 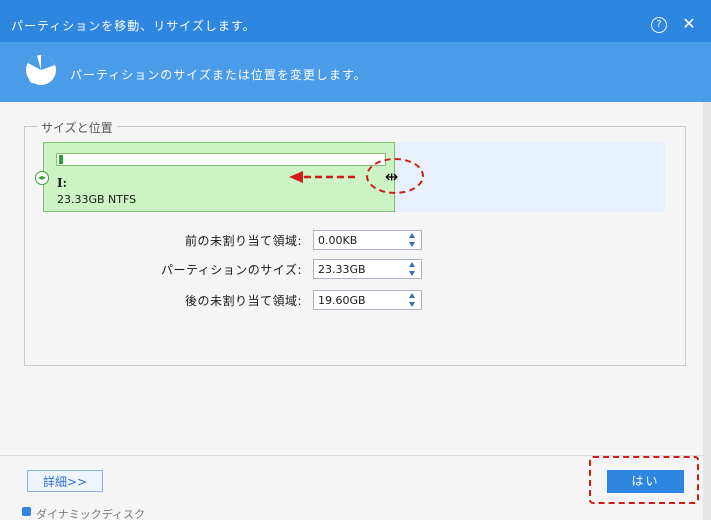 What do you see at coordinates (61, 159) in the screenshot?
I see `usage-bar-fill` at bounding box center [61, 159].